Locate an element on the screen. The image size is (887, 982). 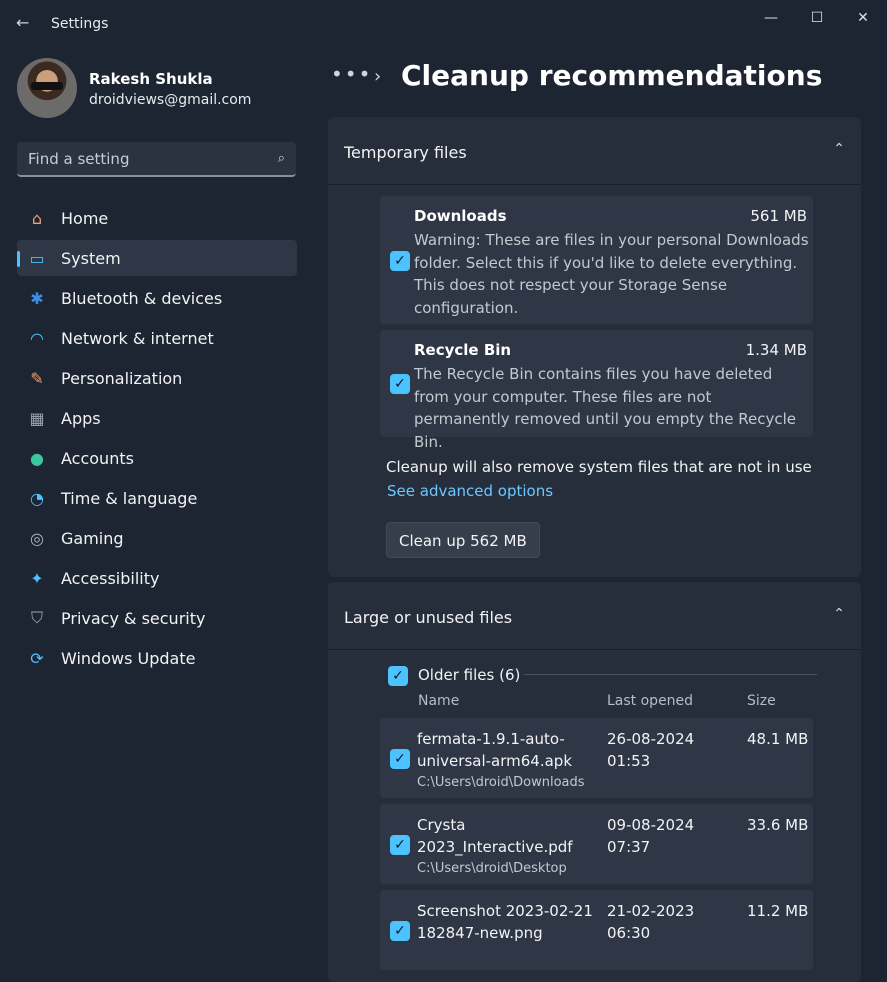
sidebar-item-system: ▭ System is located at coordinates (157, 258).